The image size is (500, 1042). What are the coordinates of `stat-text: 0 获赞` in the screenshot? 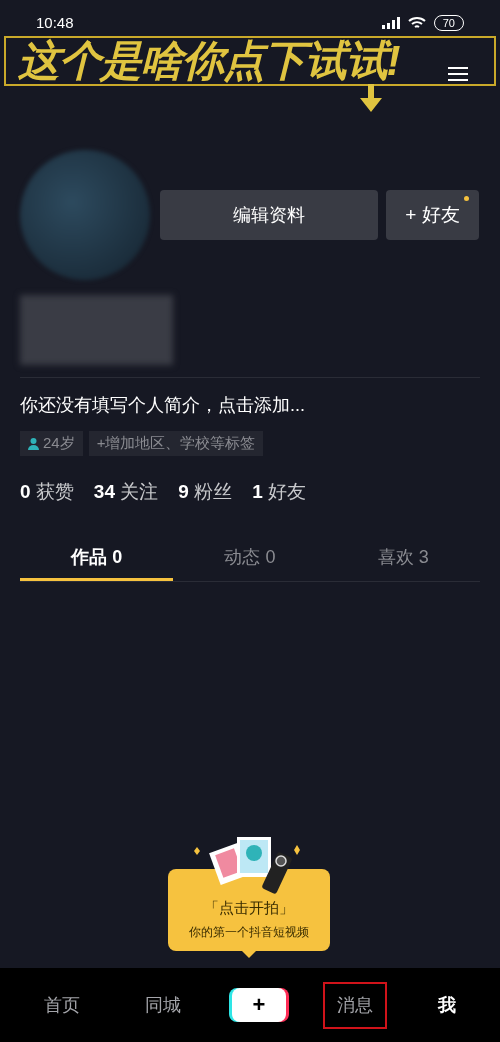 It's located at (47, 492).